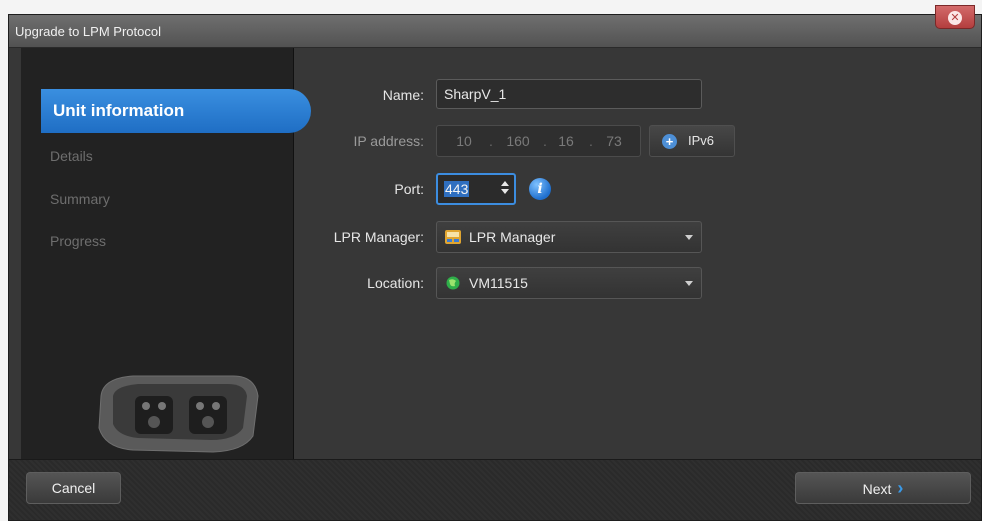  What do you see at coordinates (453, 283) in the screenshot?
I see `location-globe-icon` at bounding box center [453, 283].